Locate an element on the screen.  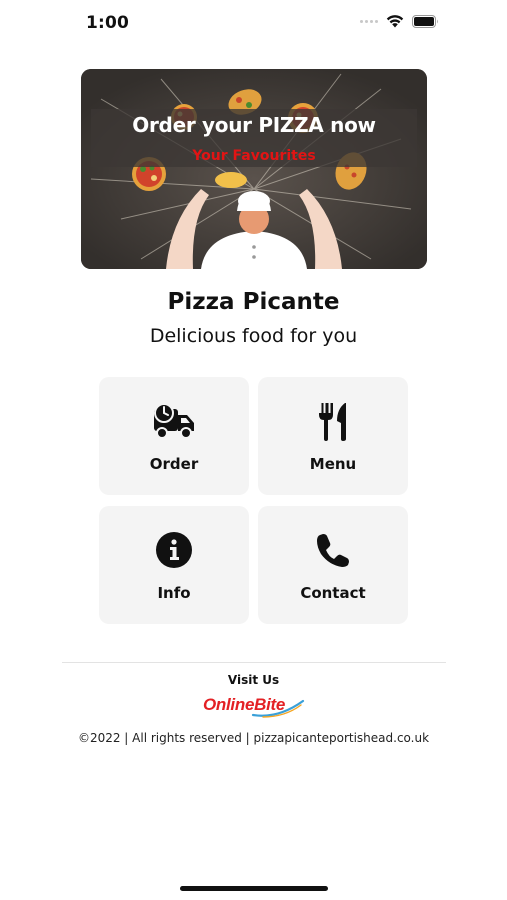
onlinebite-logo: OnlineBite is located at coordinates (255, 706).